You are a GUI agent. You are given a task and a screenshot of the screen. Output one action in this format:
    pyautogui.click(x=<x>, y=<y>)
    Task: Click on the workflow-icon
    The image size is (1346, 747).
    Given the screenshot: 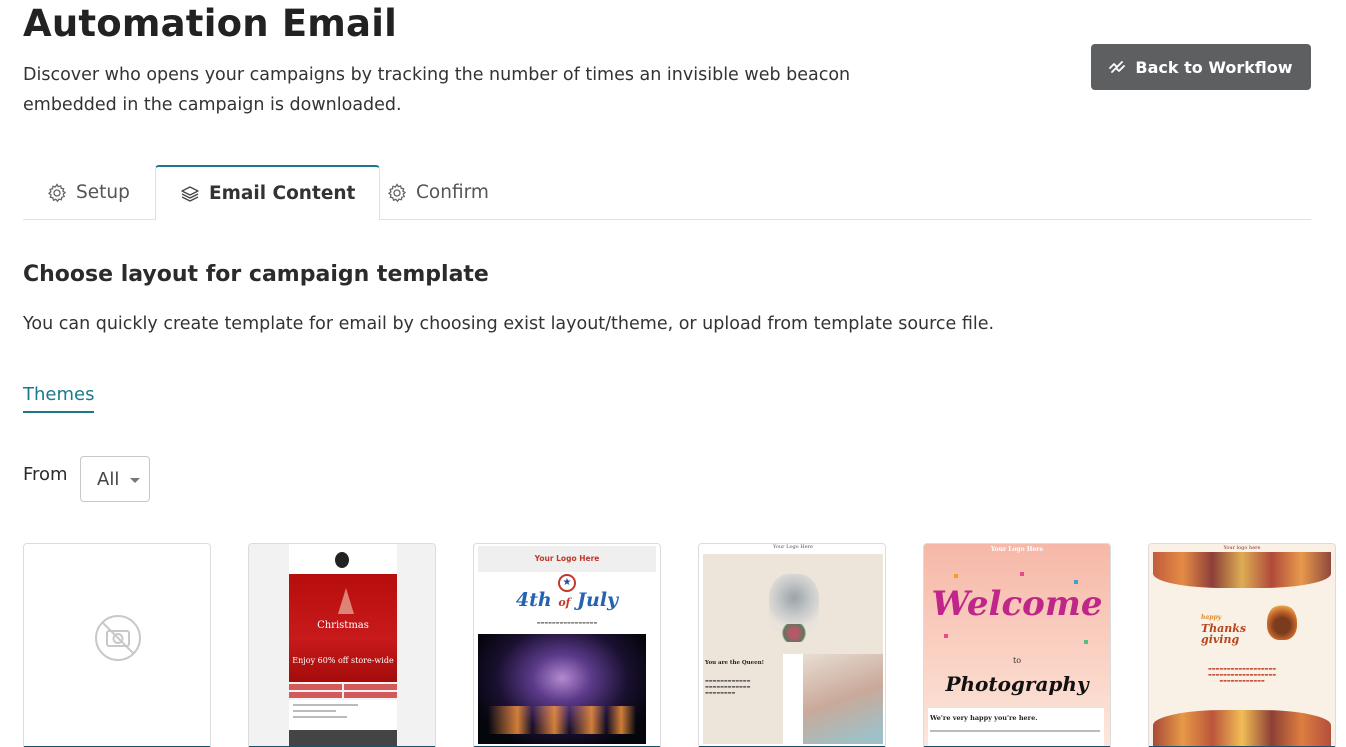 What is the action you would take?
    pyautogui.click(x=1117, y=67)
    